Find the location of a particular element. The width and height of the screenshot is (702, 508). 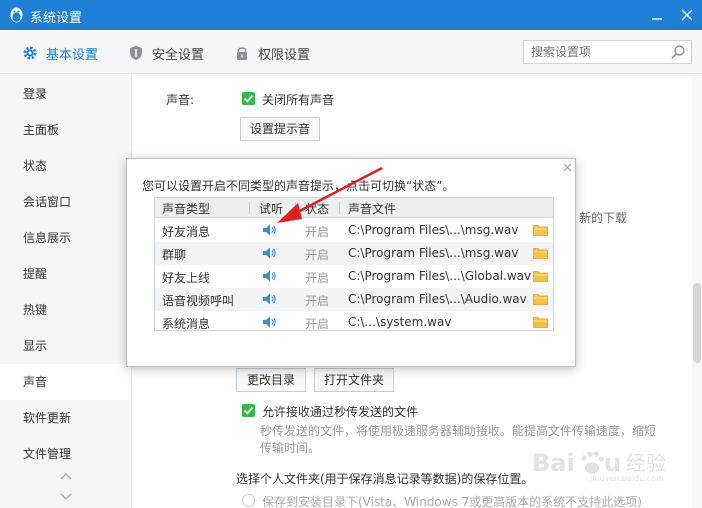

folder-section-label: 选择个人文件夹(用于保存消息记录等数据)的保存位置。 is located at coordinates (385, 479).